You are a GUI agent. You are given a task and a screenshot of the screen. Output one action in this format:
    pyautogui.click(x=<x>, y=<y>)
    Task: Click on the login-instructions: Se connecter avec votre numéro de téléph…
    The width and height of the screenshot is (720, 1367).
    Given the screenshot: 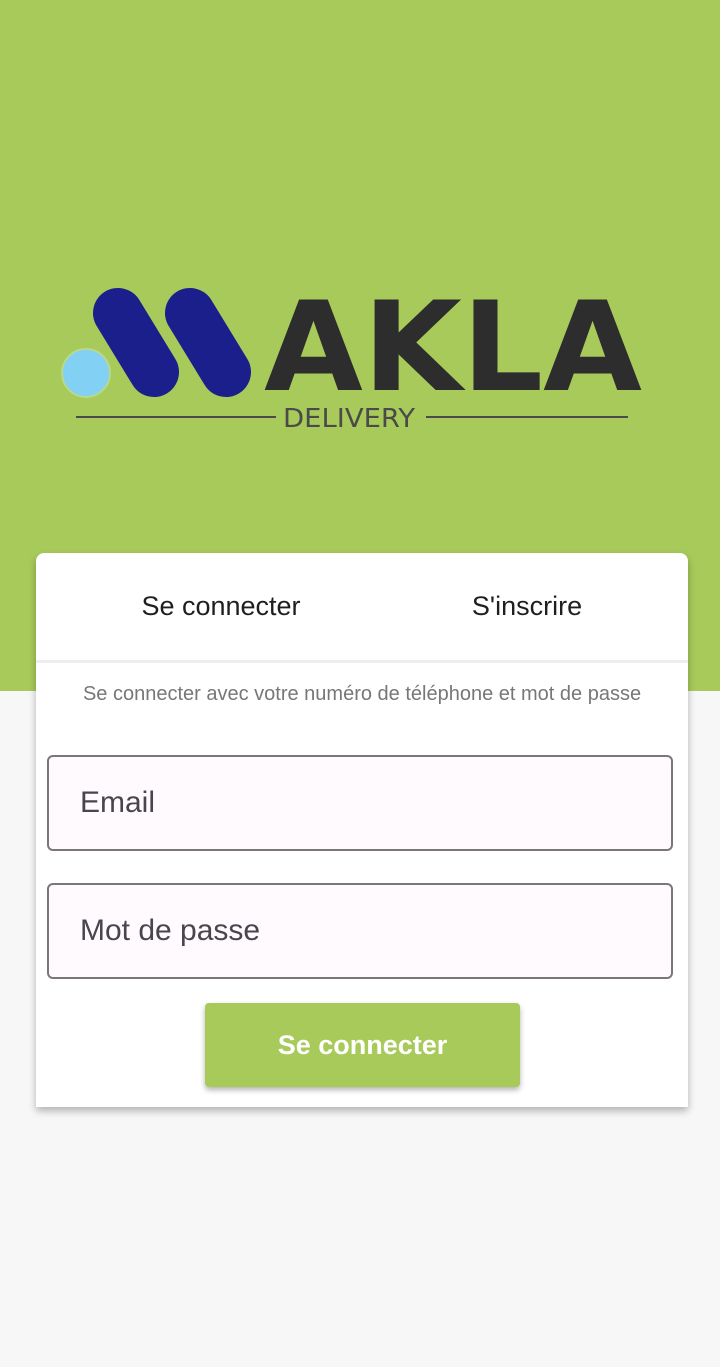 What is the action you would take?
    pyautogui.click(x=362, y=694)
    